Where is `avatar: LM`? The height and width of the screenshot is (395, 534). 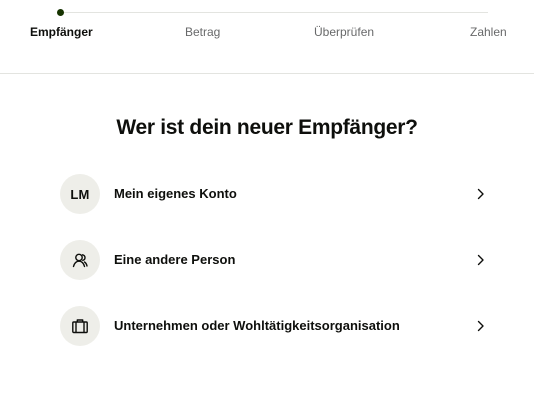
avatar: LM is located at coordinates (80, 194).